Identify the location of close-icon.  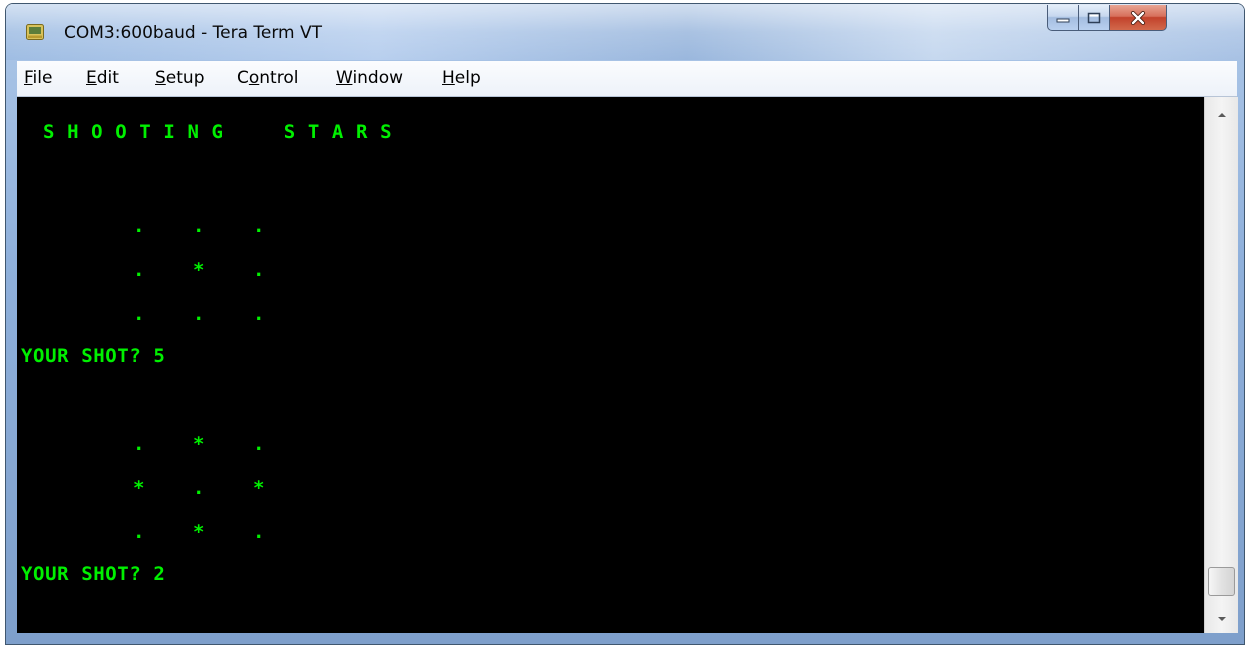
(1138, 17).